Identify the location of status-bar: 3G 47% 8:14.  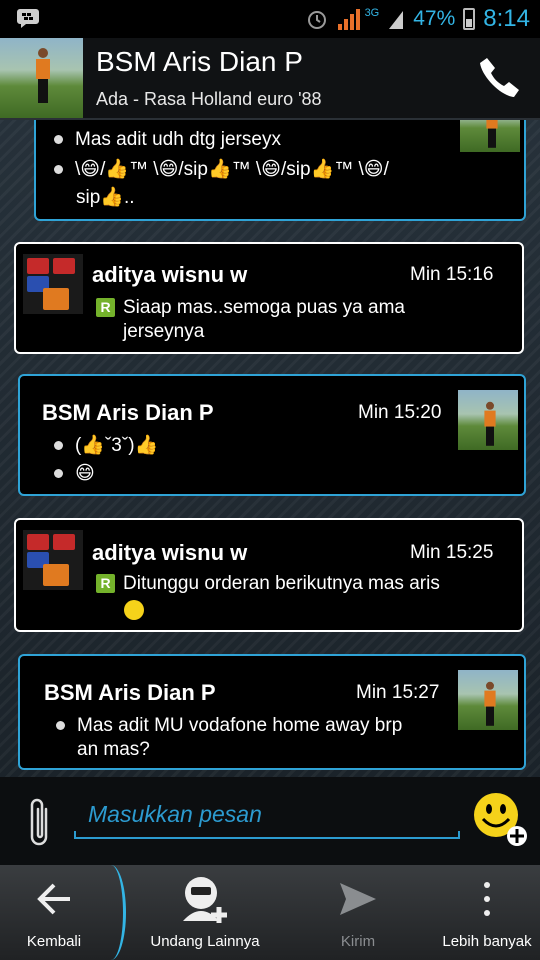
(270, 19).